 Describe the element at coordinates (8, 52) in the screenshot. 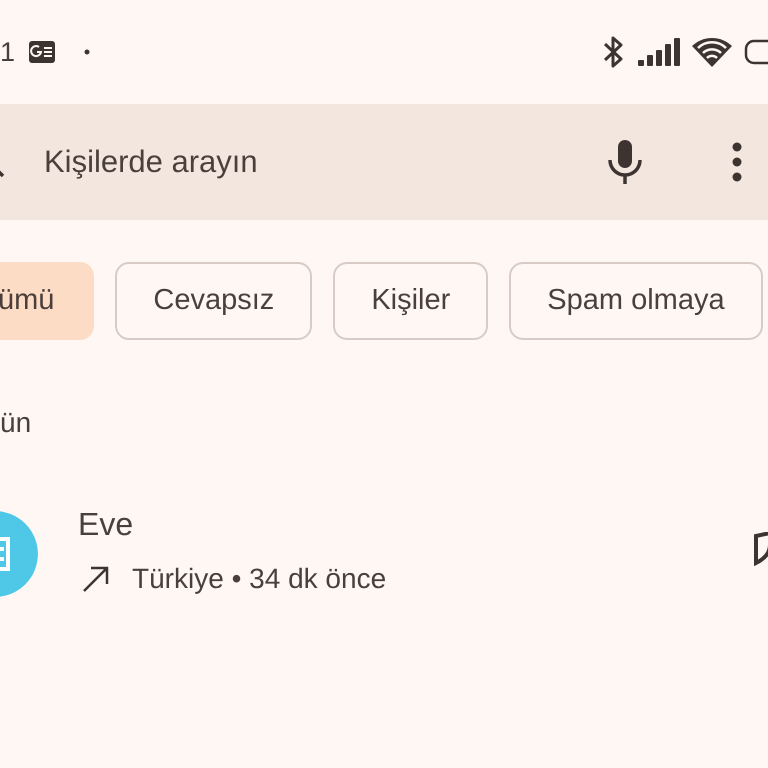

I see `status-time: 1` at that location.